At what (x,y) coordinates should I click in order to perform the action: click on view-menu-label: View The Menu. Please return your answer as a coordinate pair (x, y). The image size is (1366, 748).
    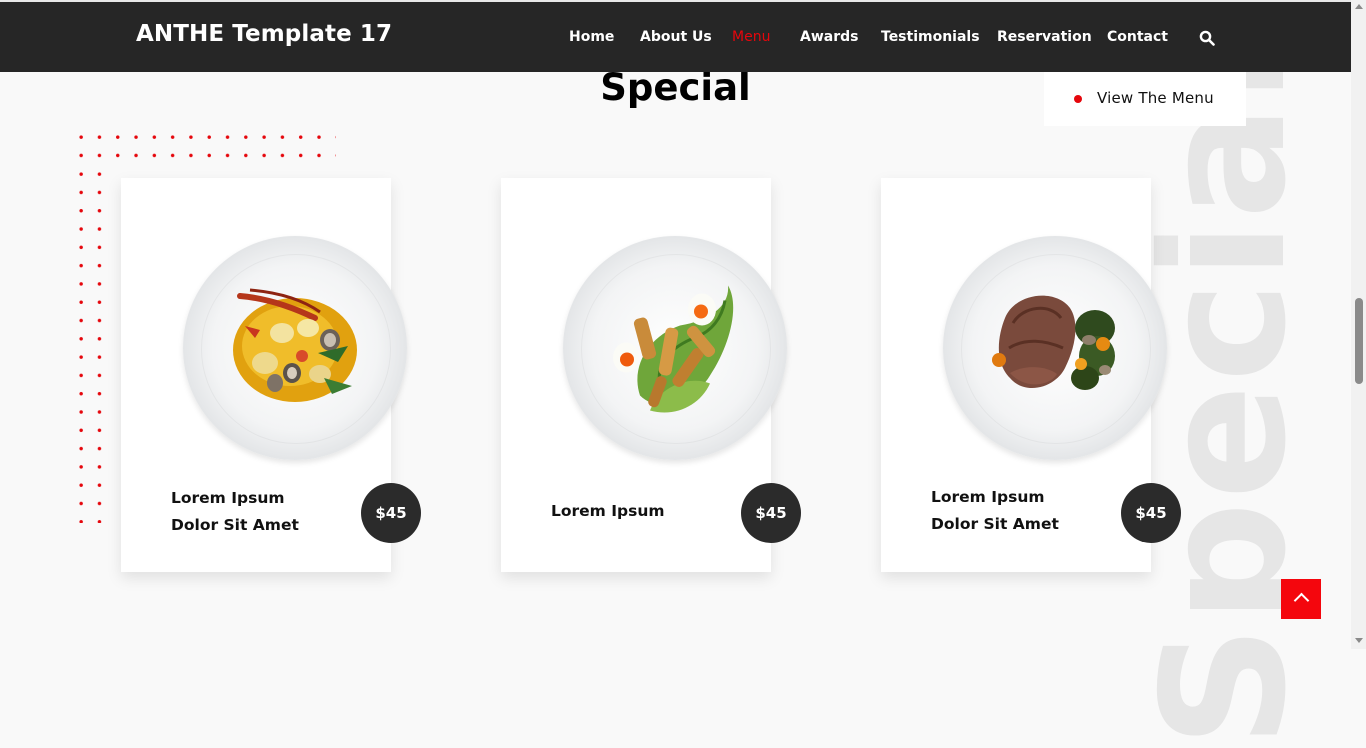
    Looking at the image, I should click on (1155, 98).